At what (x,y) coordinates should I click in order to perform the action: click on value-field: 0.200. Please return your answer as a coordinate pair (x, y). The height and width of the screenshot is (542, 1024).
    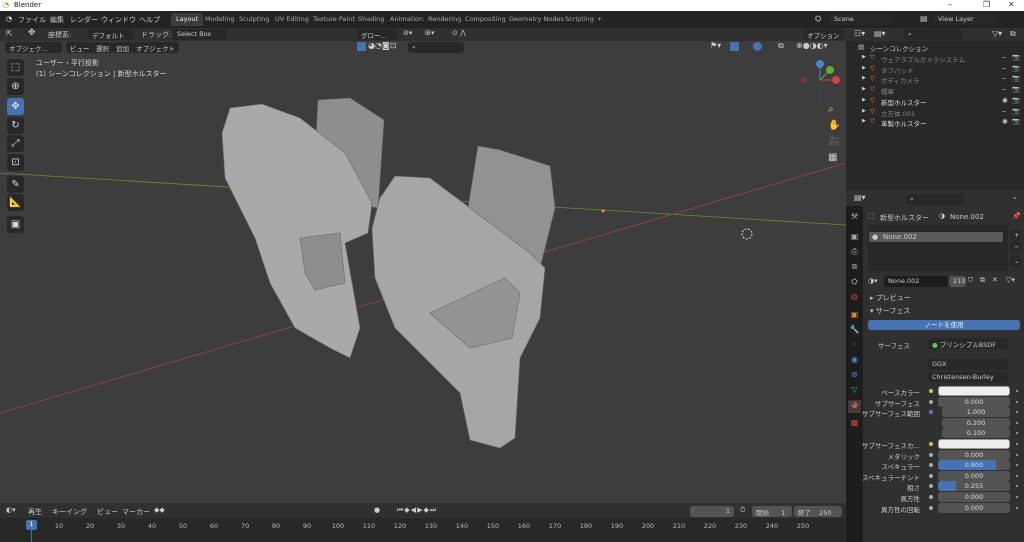
    Looking at the image, I should click on (976, 422).